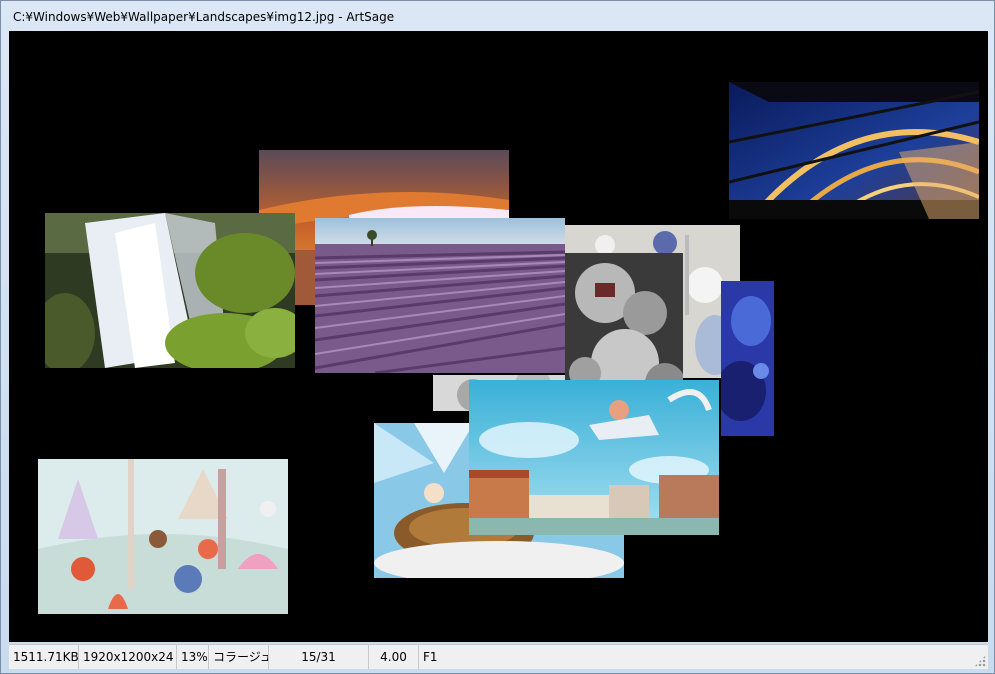 The image size is (995, 674). I want to click on resize-grip-icon, so click(980, 661).